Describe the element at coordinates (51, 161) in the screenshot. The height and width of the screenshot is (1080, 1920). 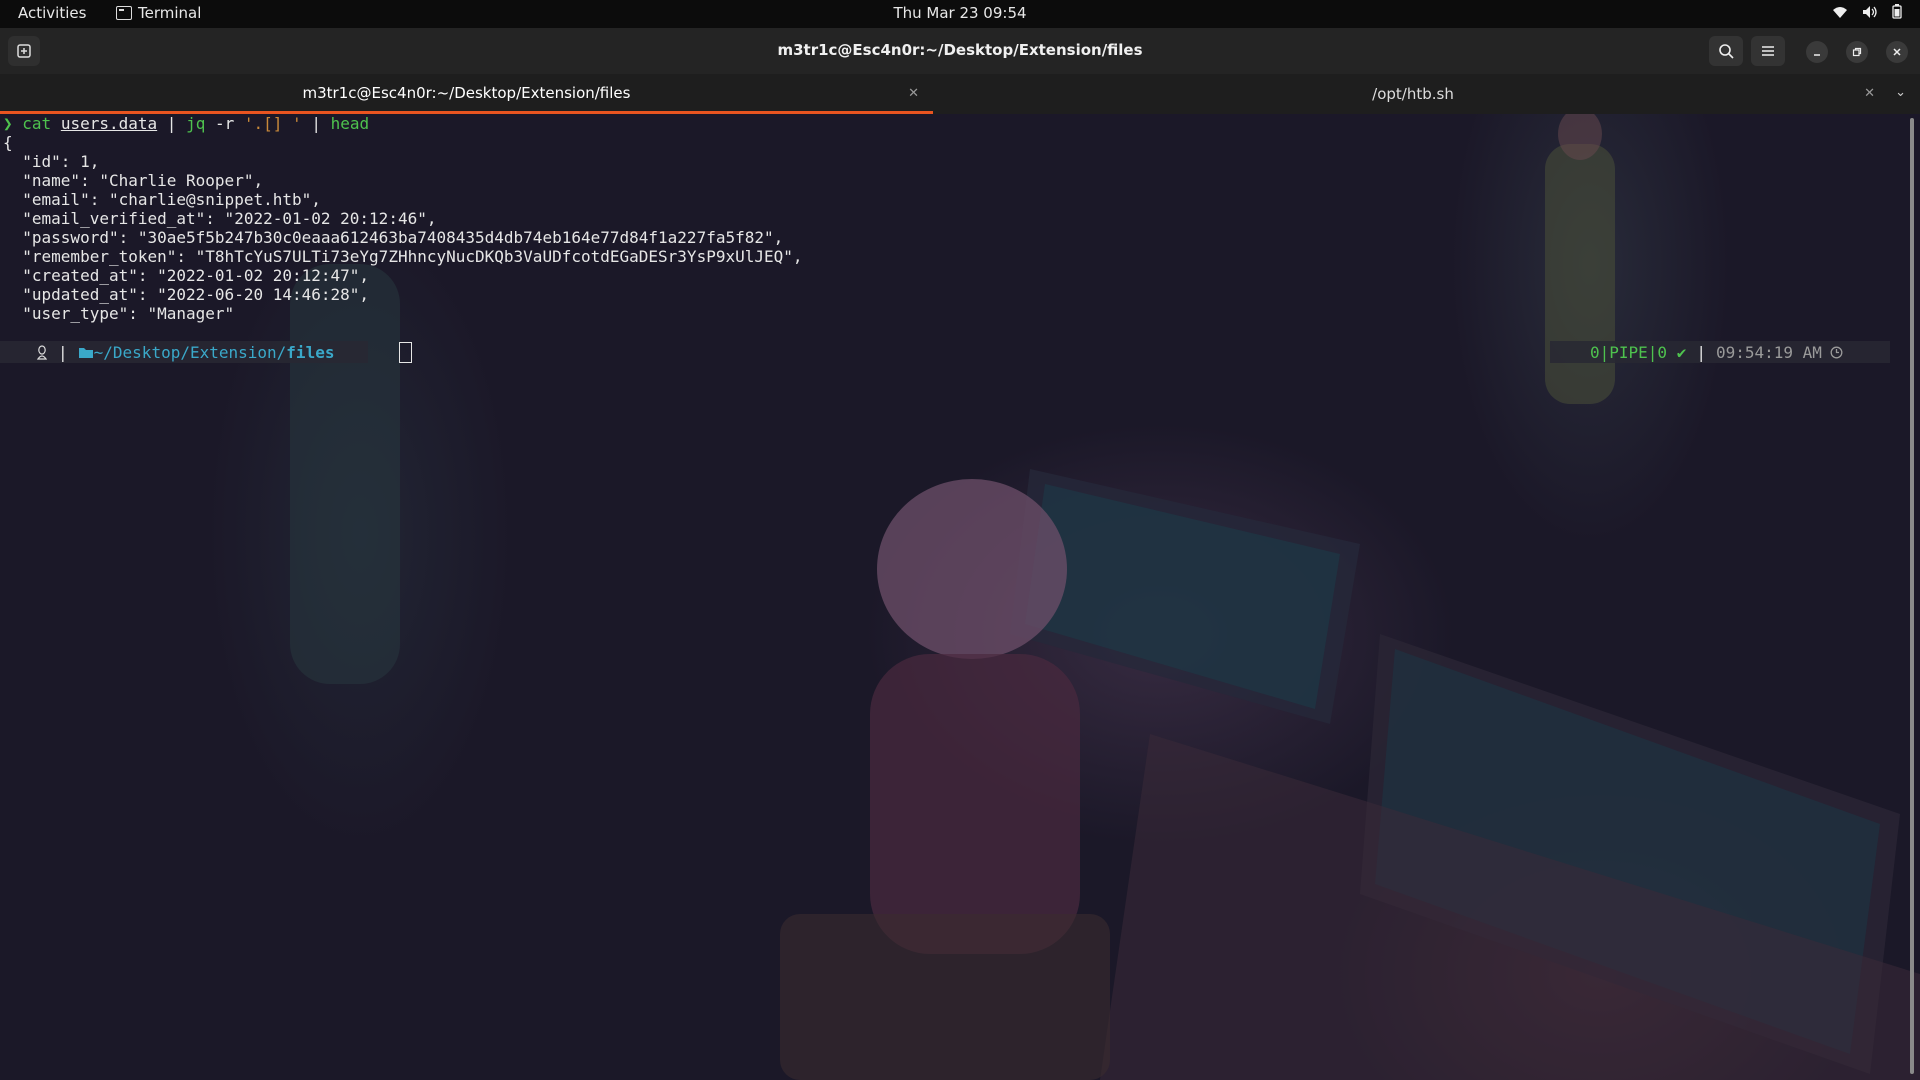
I see `output-line: "id": 1,` at that location.